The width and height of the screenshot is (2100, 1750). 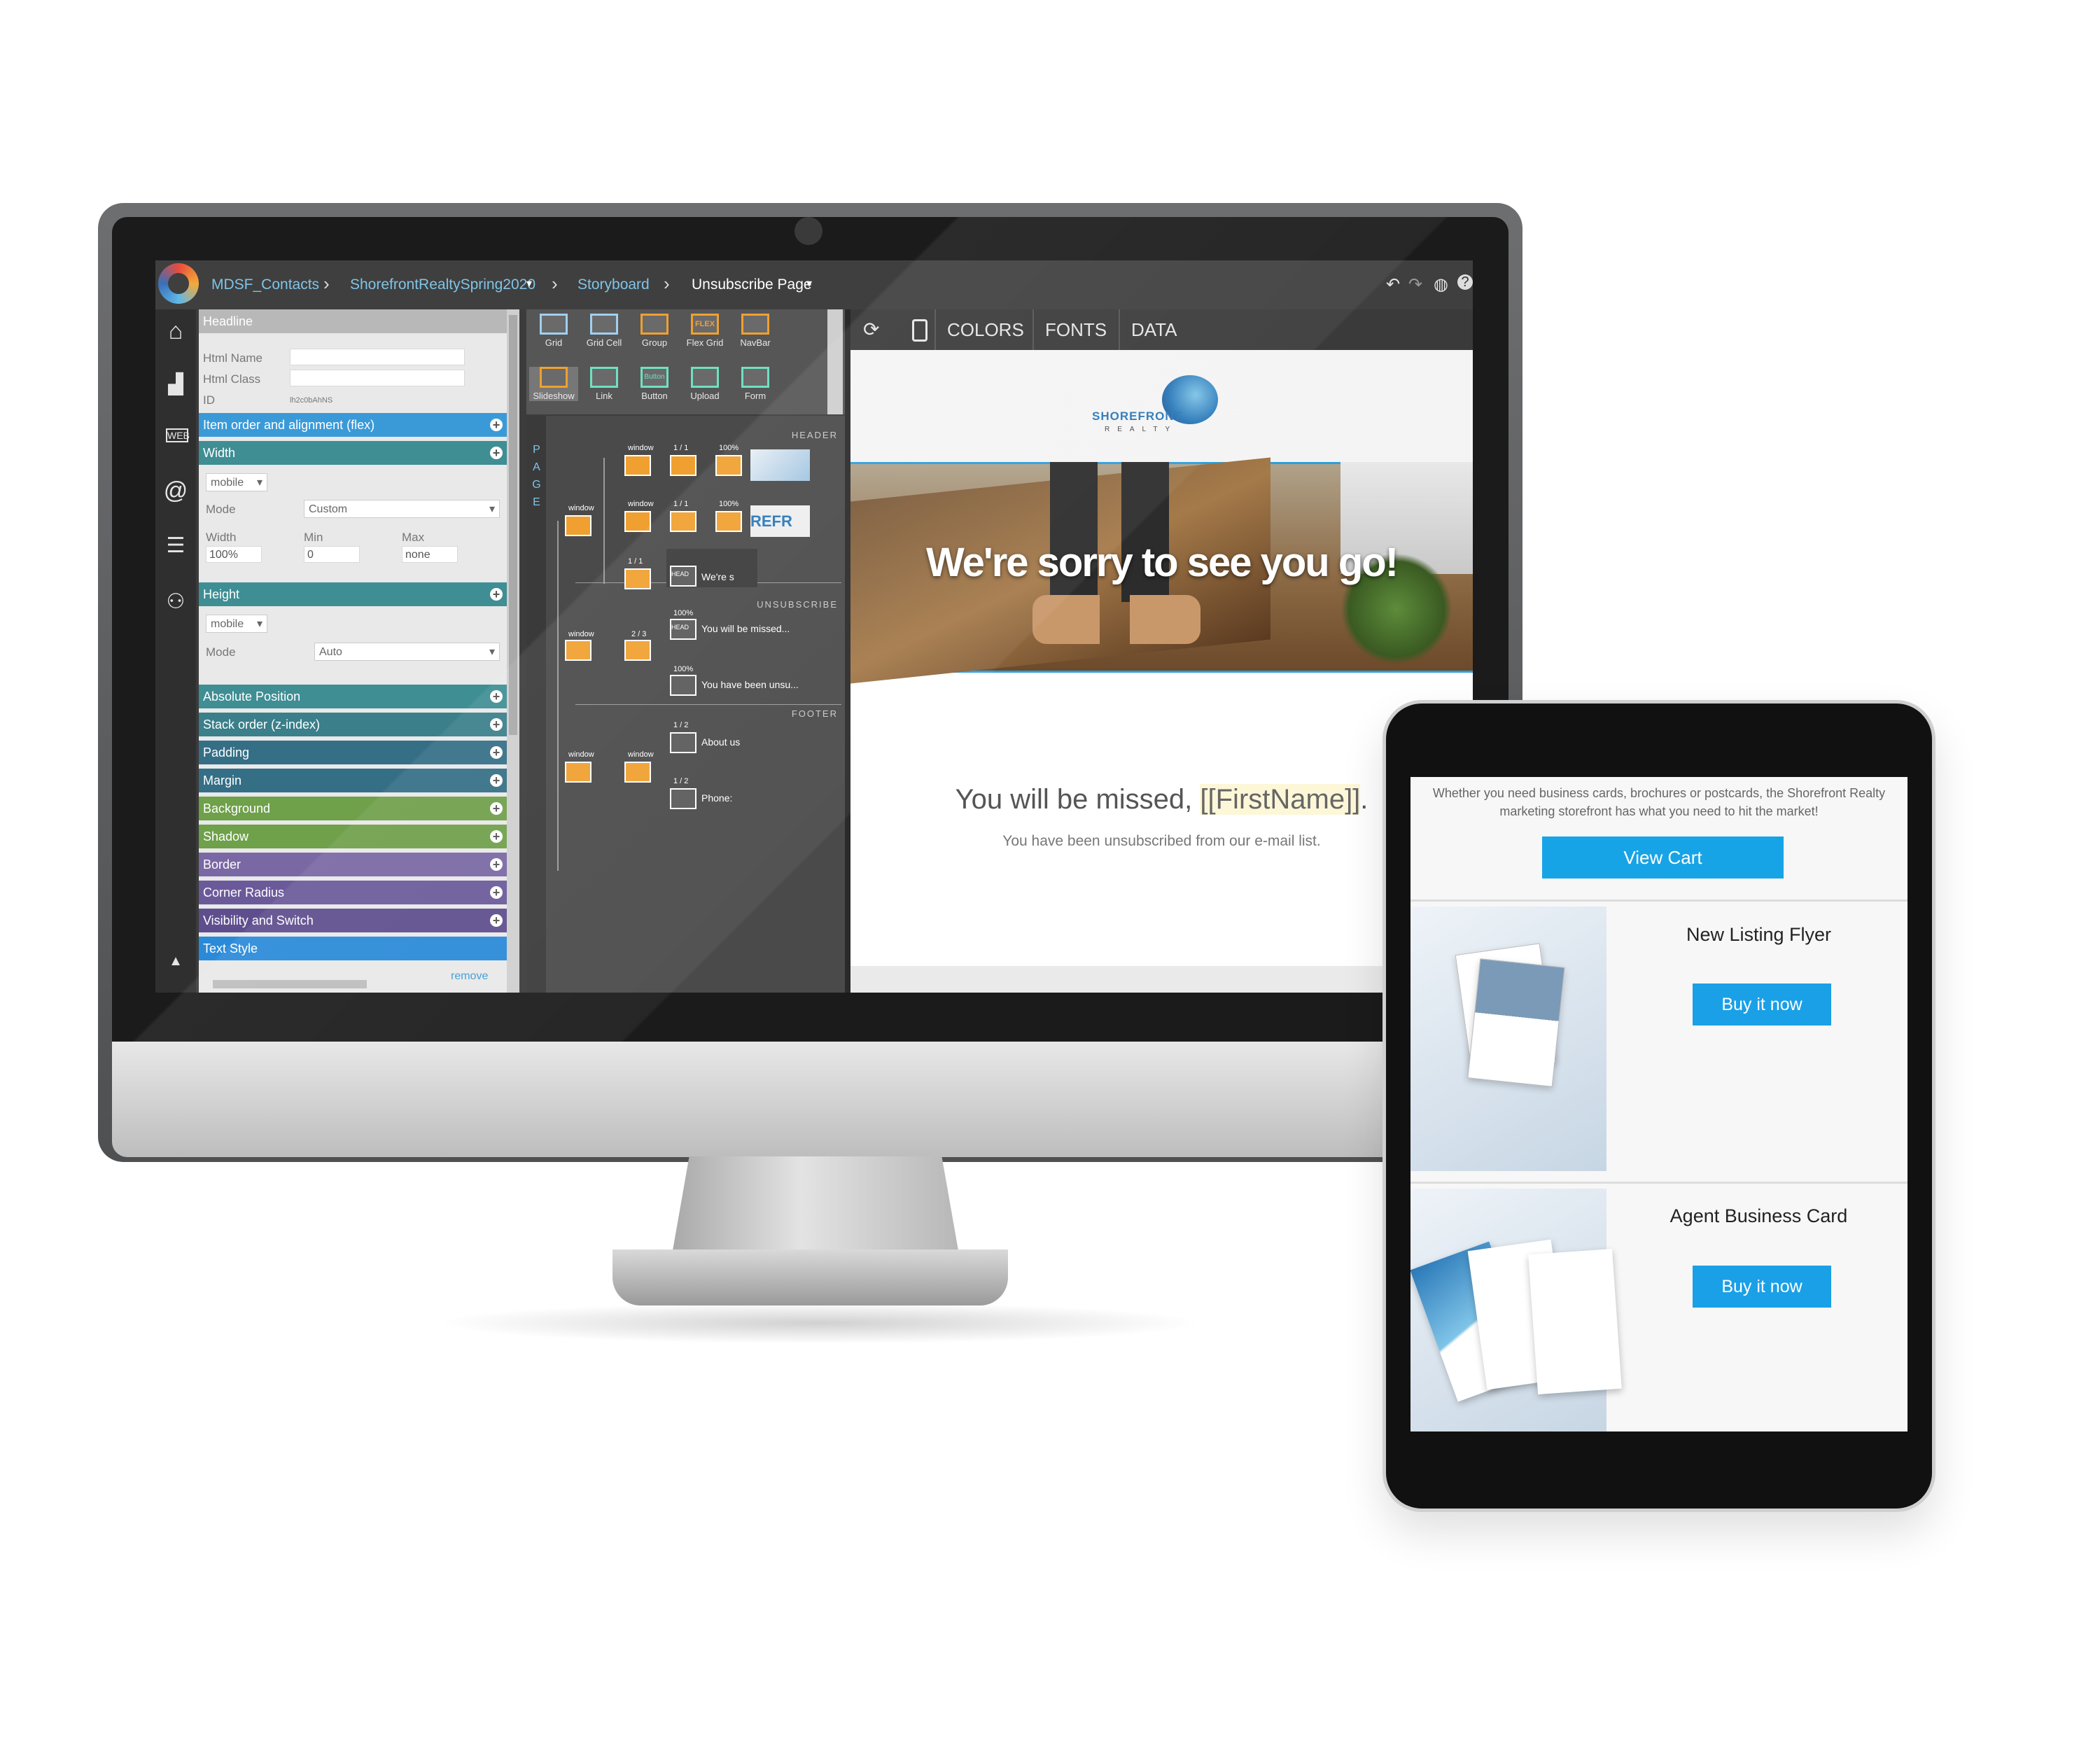 I want to click on tab-colors: COLORS, so click(x=984, y=329).